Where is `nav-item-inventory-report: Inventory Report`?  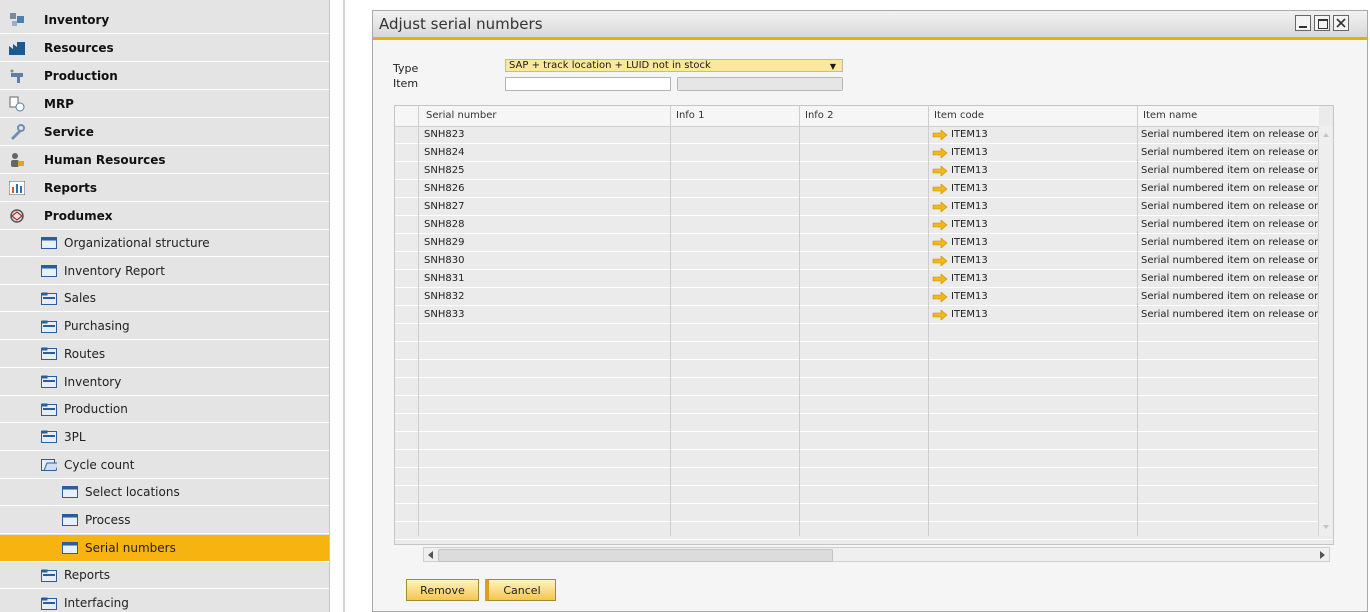
nav-item-inventory-report: Inventory Report is located at coordinates (164, 271).